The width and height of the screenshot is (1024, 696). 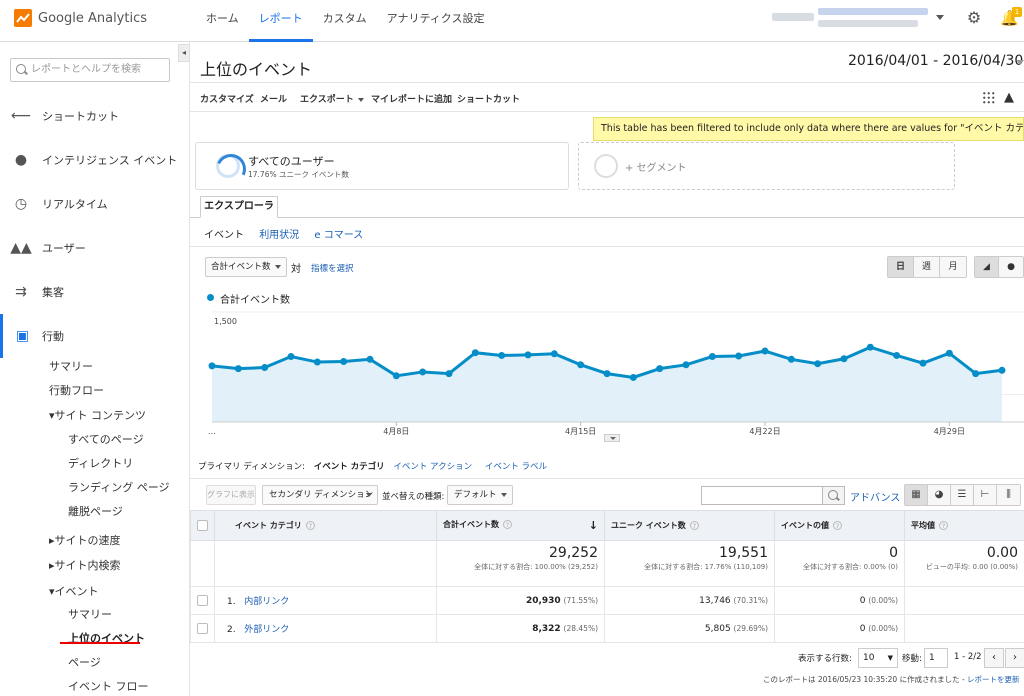 I want to click on education-cap-icon: ▲, so click(x=1009, y=97).